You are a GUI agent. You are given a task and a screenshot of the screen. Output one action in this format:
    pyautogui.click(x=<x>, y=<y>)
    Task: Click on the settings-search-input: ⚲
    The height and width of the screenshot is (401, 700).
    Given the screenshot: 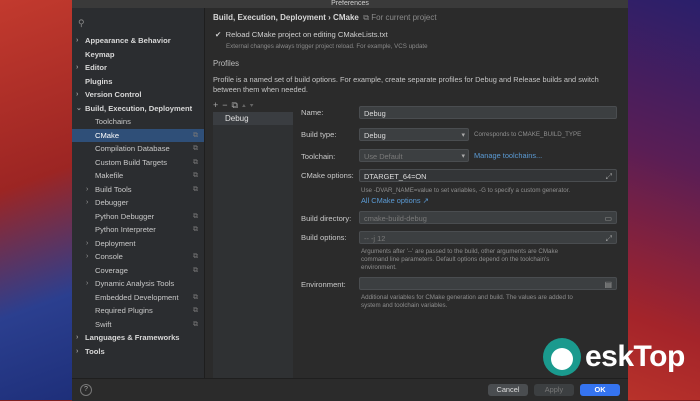 What is the action you would take?
    pyautogui.click(x=138, y=23)
    